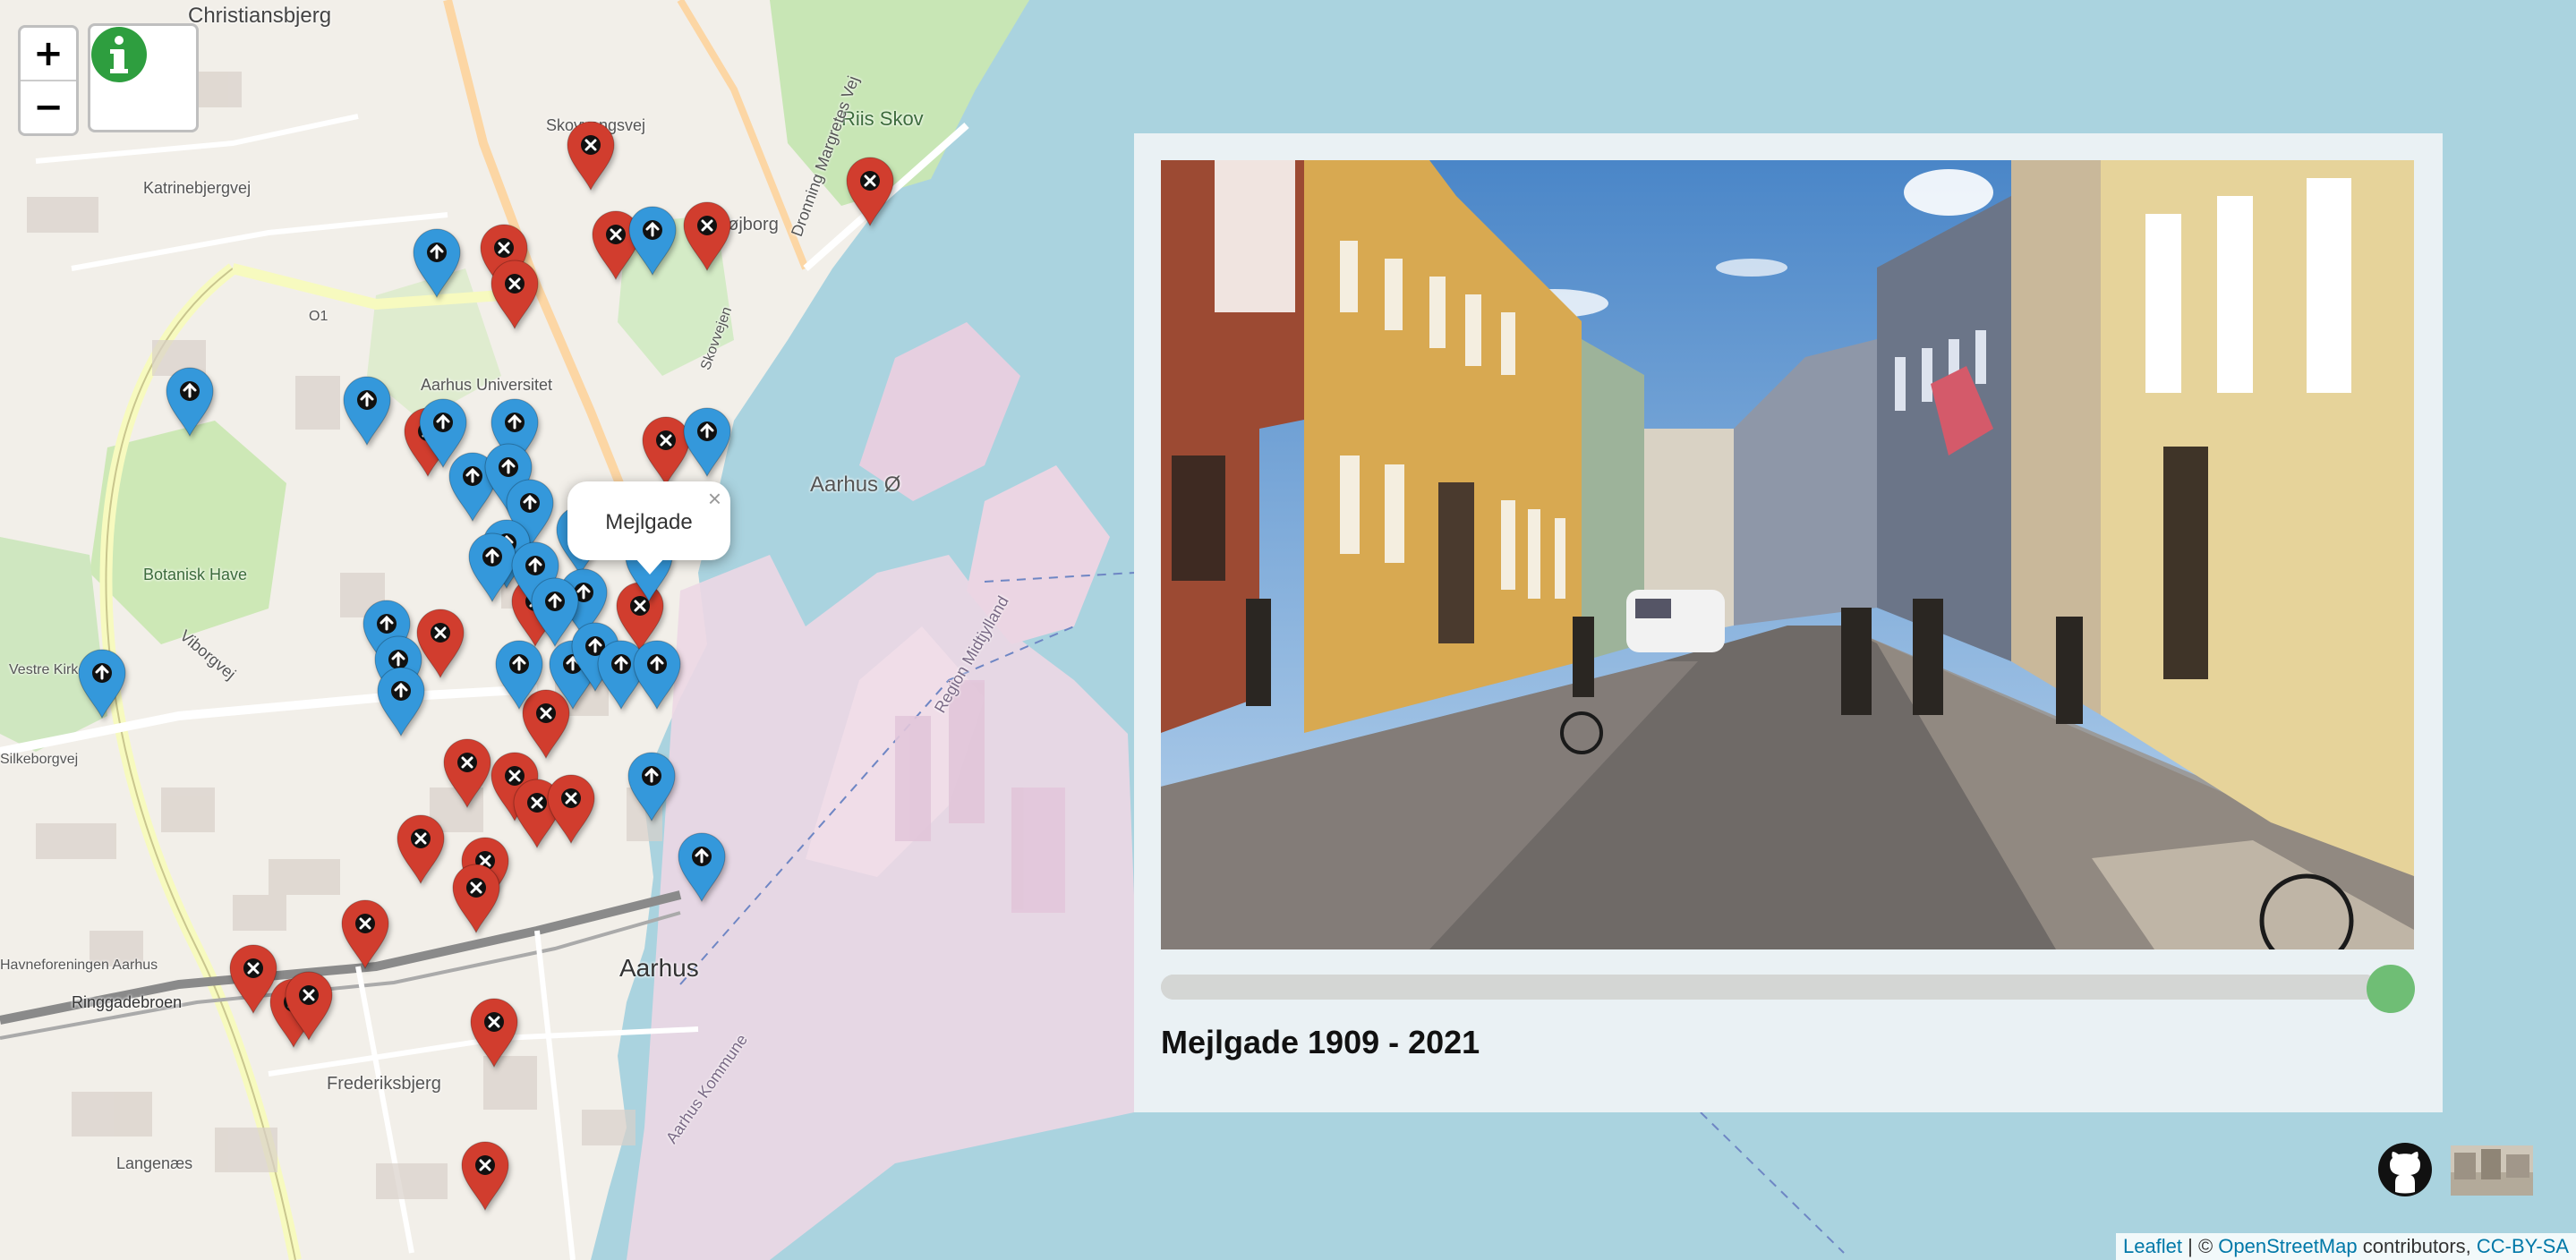 This screenshot has height=1260, width=2576. I want to click on zoom-out-button: −, so click(48, 107).